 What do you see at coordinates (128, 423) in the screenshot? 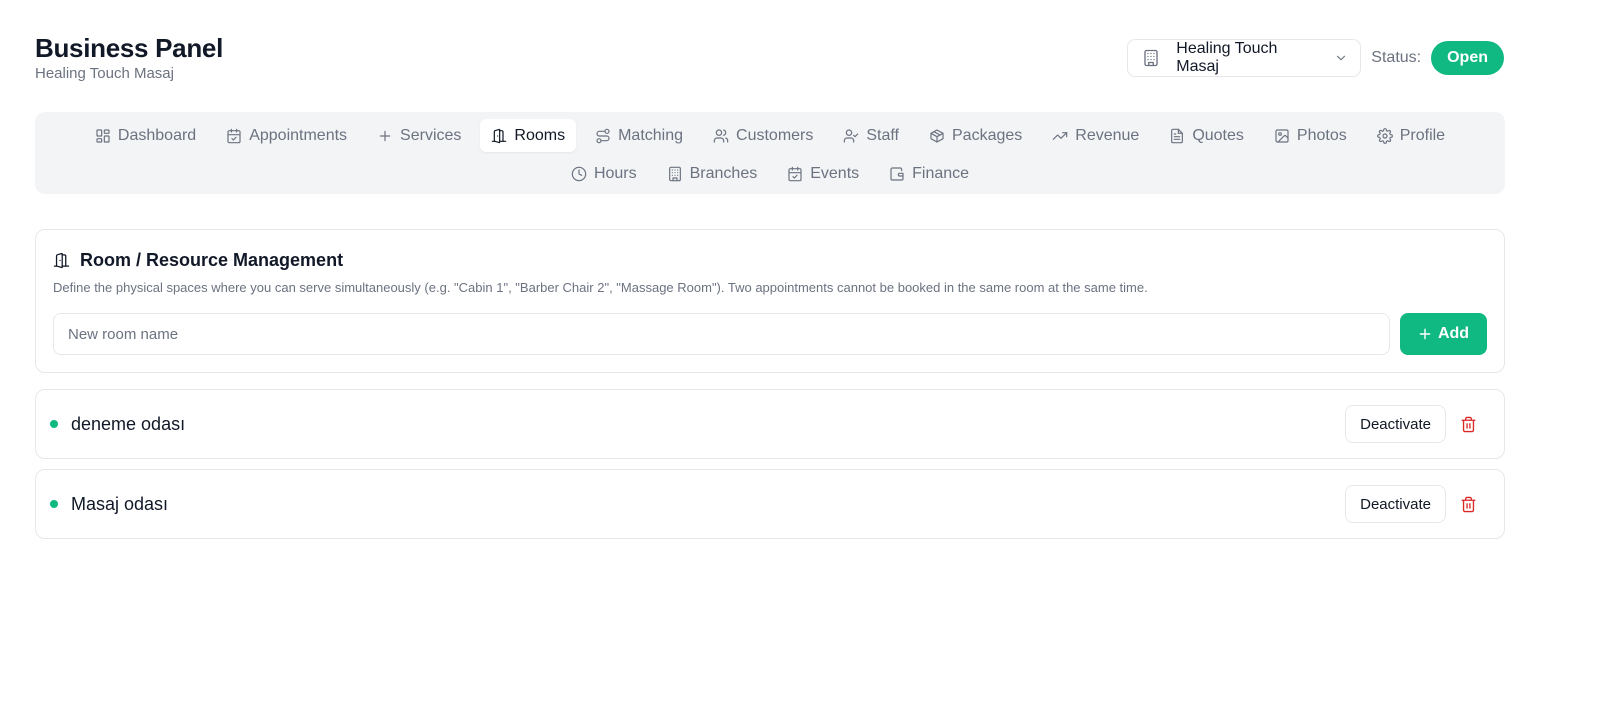
I see `room-name: deneme odası` at bounding box center [128, 423].